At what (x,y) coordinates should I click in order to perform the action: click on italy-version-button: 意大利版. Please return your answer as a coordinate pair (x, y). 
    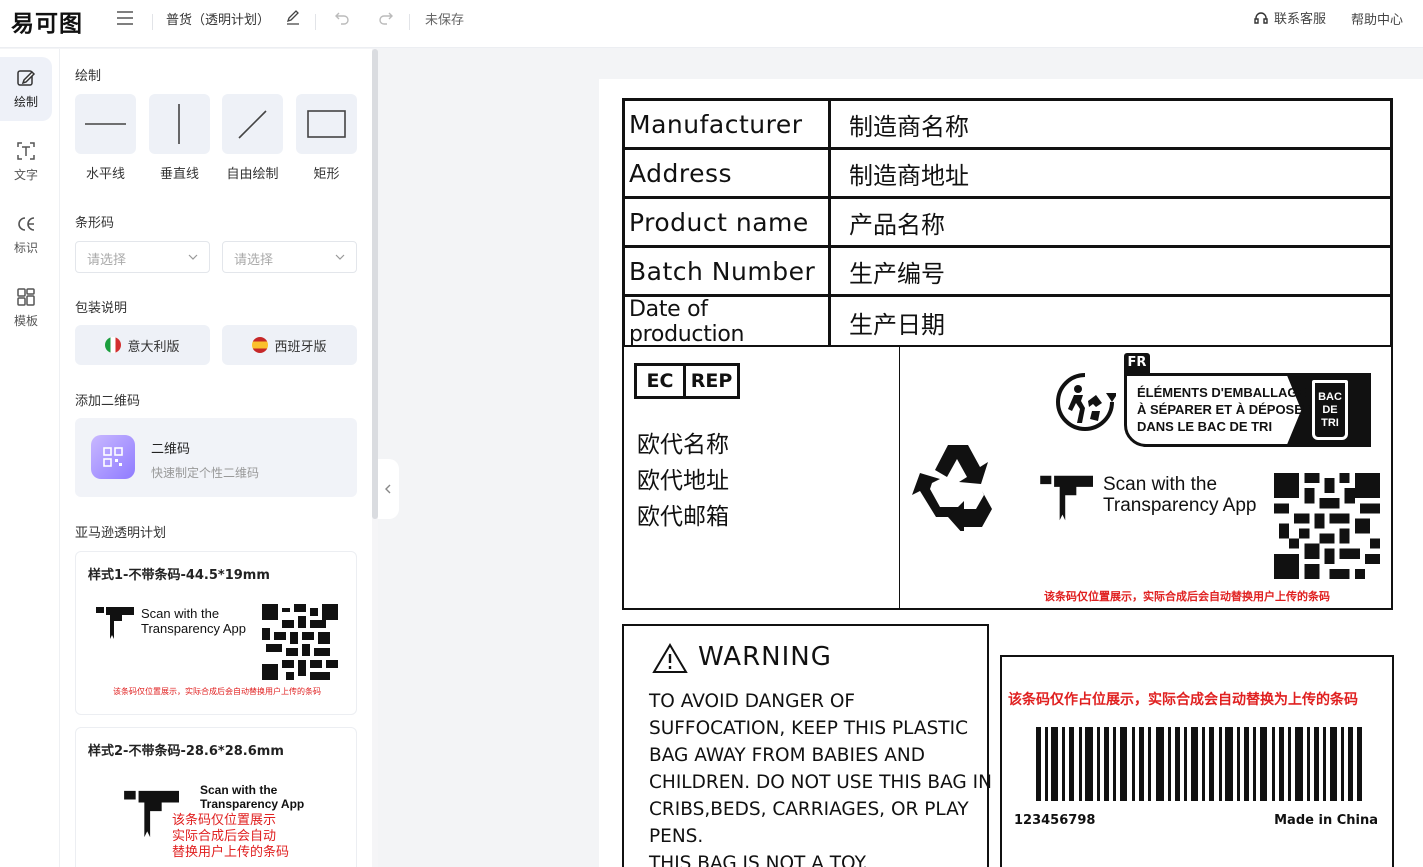
    Looking at the image, I should click on (142, 345).